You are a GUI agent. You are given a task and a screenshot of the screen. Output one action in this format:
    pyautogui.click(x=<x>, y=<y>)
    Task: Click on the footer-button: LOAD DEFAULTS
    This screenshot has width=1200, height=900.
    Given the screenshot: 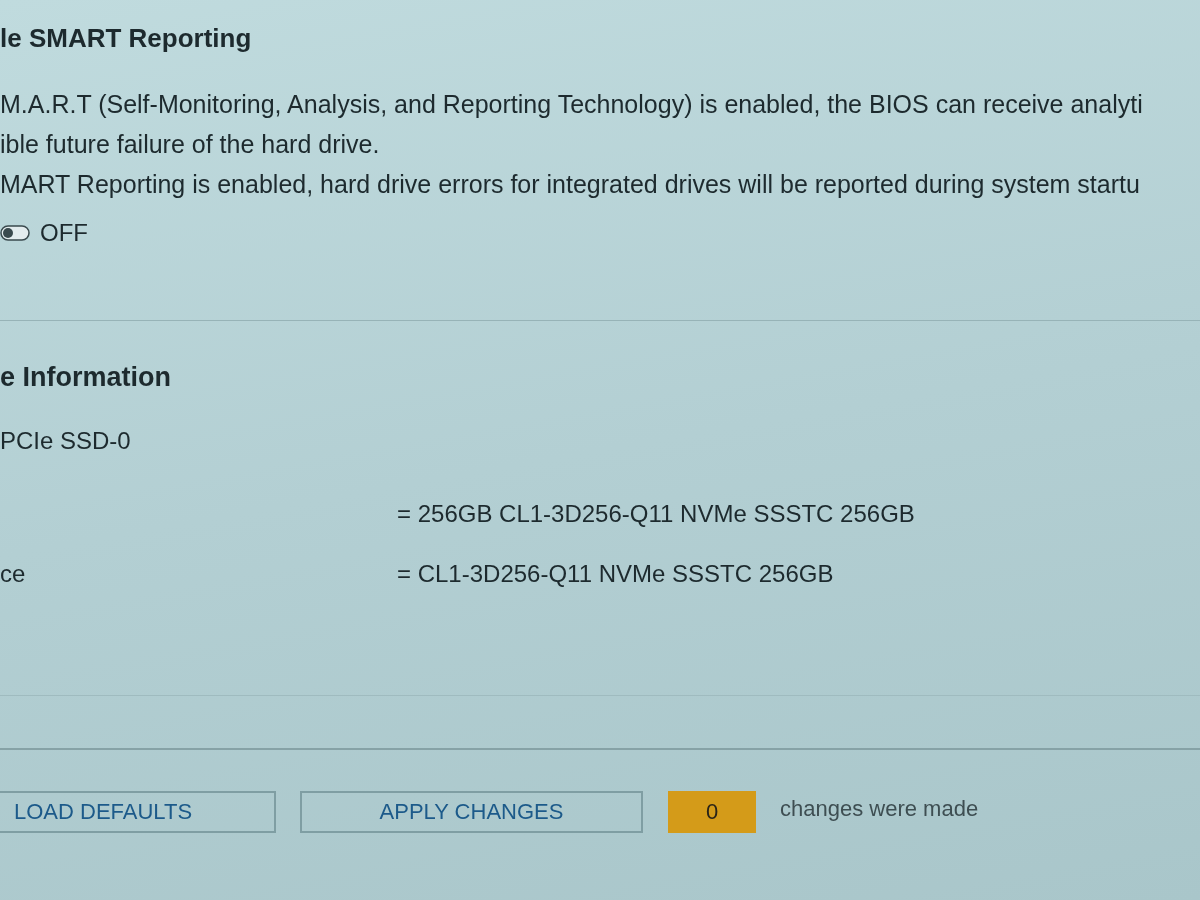 What is the action you would take?
    pyautogui.click(x=138, y=812)
    